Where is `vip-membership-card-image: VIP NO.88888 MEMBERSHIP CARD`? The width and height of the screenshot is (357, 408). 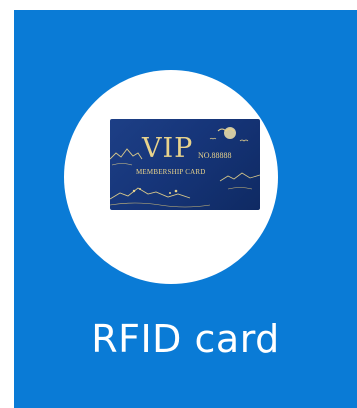 vip-membership-card-image: VIP NO.88888 MEMBERSHIP CARD is located at coordinates (185, 164).